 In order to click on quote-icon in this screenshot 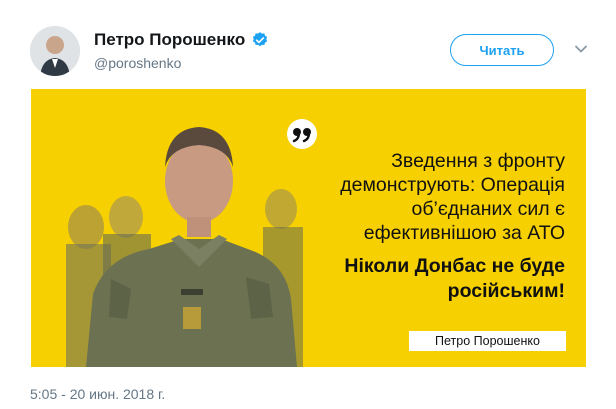, I will do `click(302, 134)`.